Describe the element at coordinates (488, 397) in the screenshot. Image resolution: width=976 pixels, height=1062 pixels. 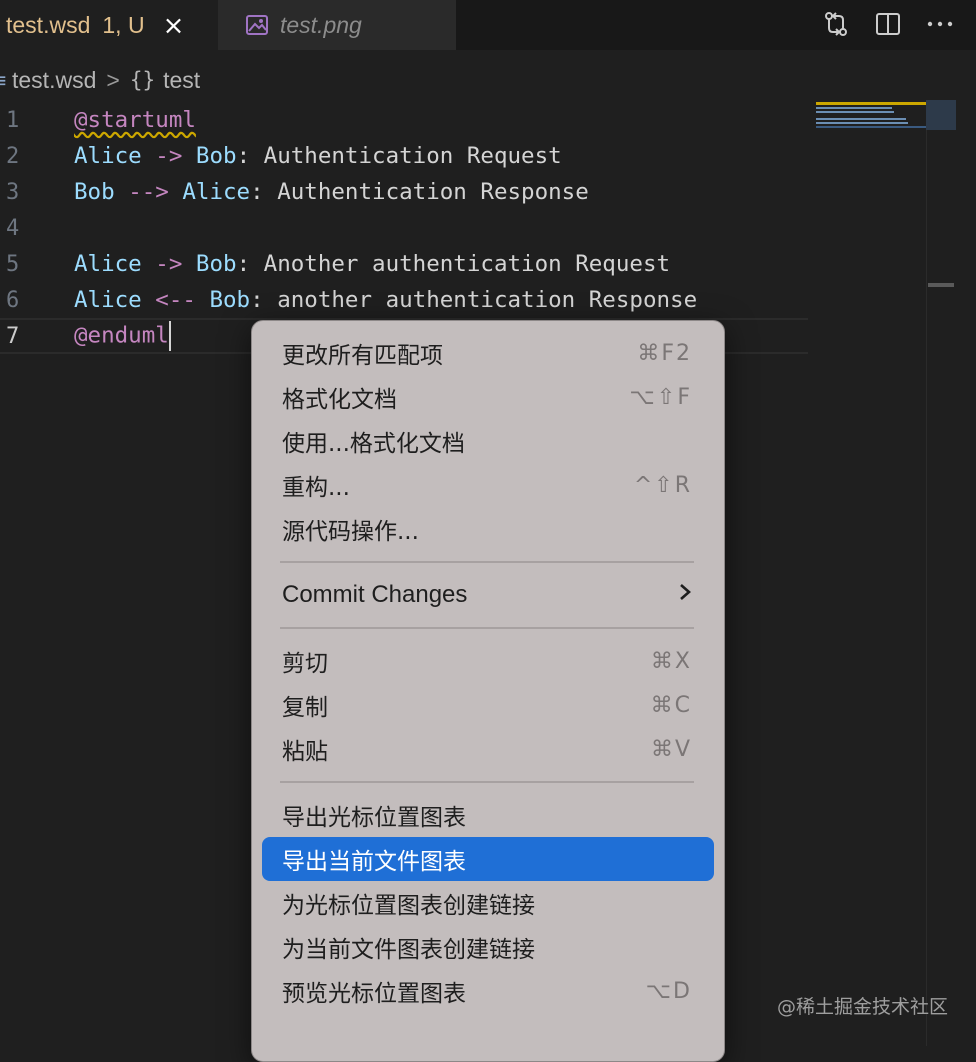
I see `menu-item: 格式化文档 ⌥⇧F` at that location.